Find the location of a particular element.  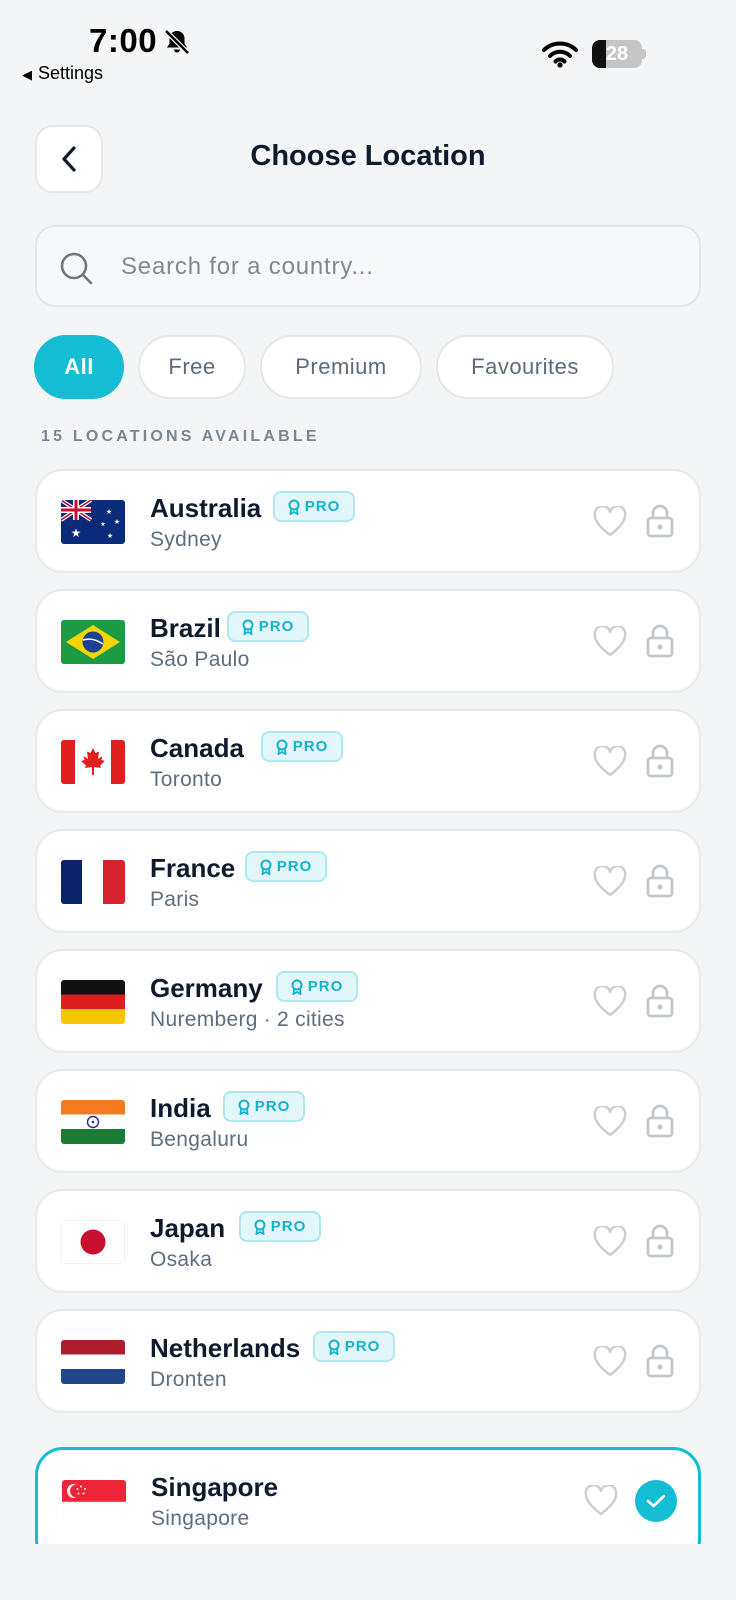

location-row-japan: Japan PRO Osaka is located at coordinates (368, 1241).